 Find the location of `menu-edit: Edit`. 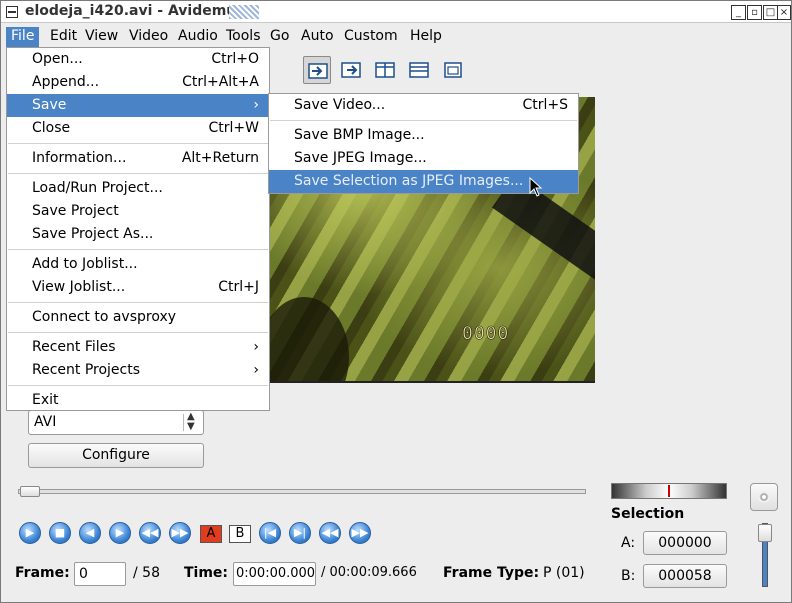

menu-edit: Edit is located at coordinates (63, 37).